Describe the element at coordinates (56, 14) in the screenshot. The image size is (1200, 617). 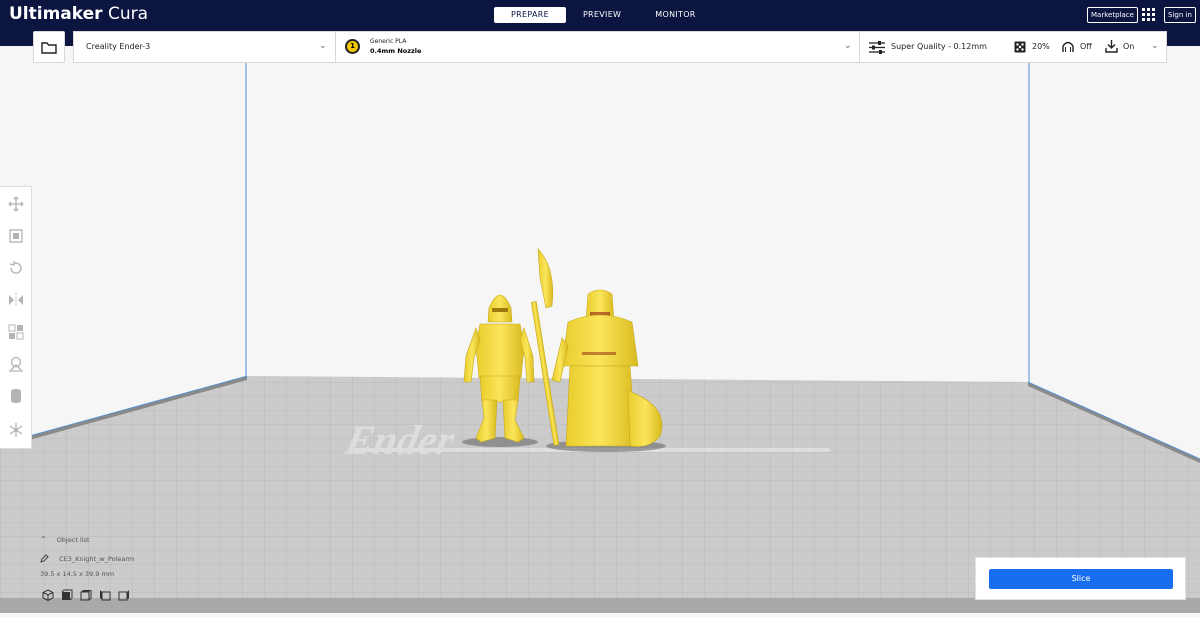
I see `app-logo-bold: Ultimaker` at that location.